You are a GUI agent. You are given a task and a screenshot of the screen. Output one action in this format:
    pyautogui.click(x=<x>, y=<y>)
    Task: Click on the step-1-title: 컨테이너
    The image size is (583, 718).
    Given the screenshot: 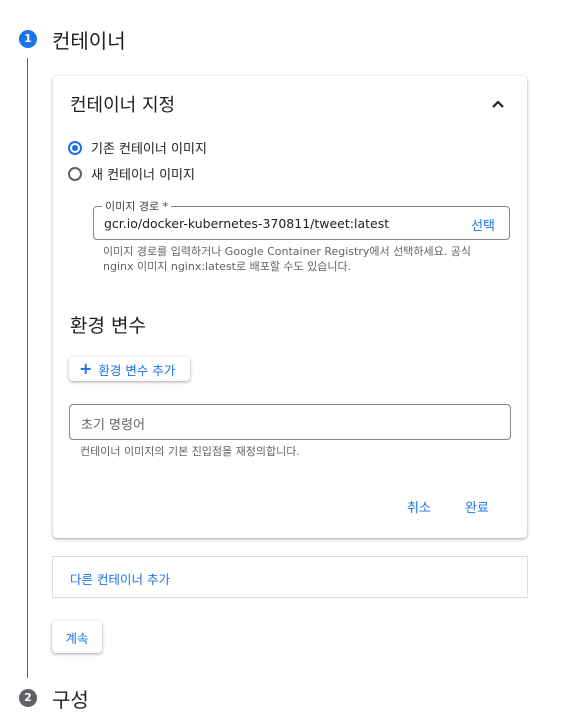 What is the action you would take?
    pyautogui.click(x=89, y=41)
    